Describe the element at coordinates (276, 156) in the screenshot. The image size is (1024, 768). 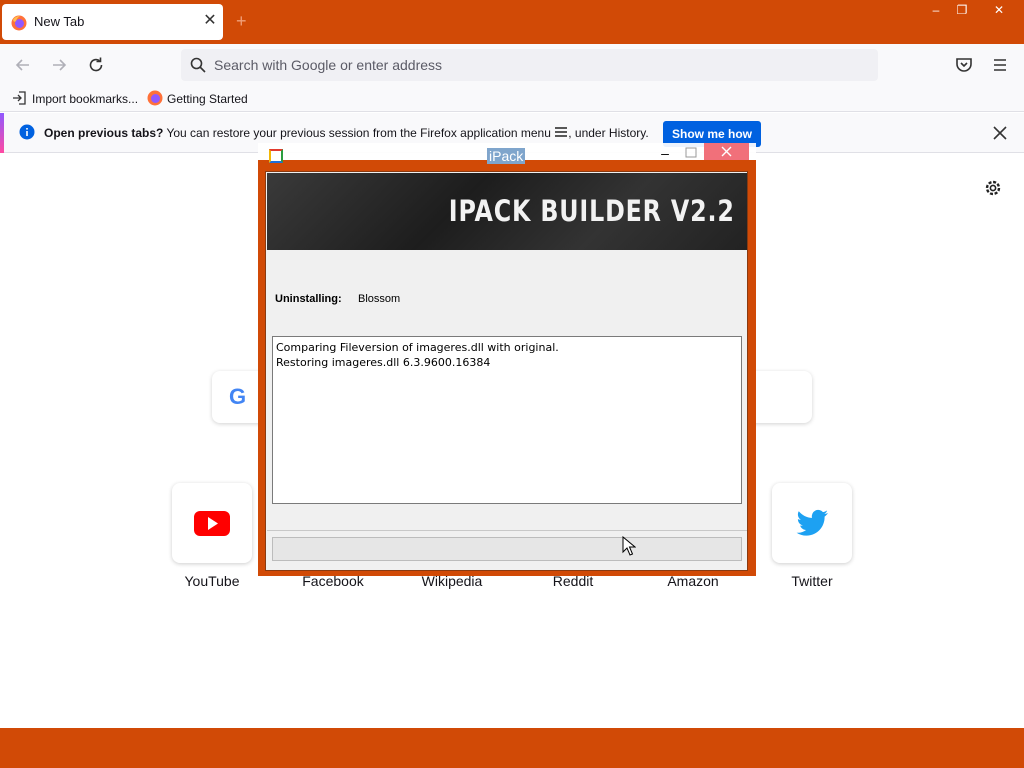
I see `app-icon` at that location.